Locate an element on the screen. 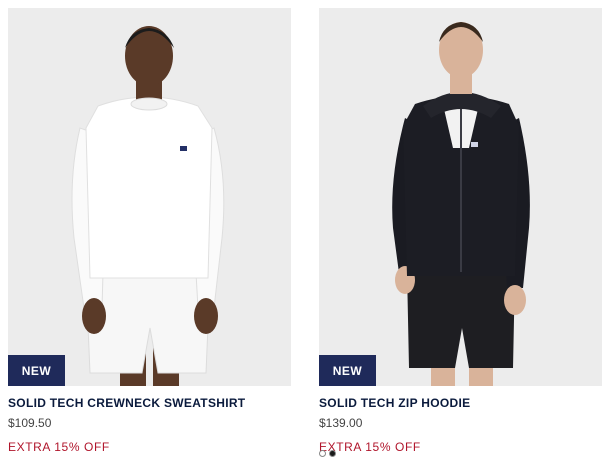 The image size is (607, 461). color-swatches is located at coordinates (327, 453).